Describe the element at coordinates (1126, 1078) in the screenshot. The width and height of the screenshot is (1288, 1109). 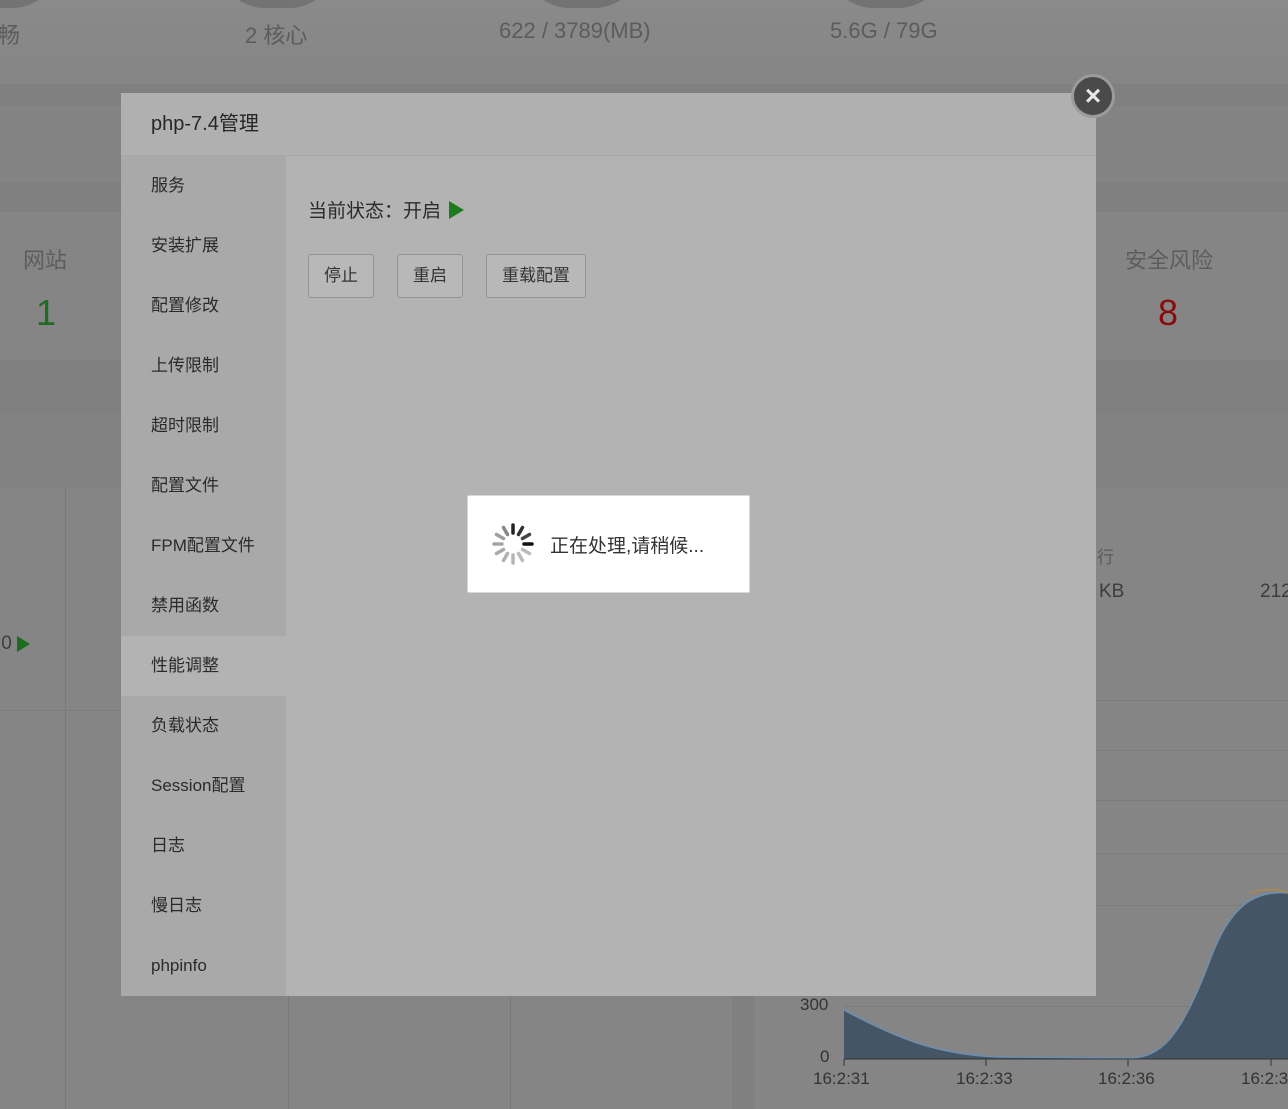
I see `chart-x-tick-label: 16:2:36` at that location.